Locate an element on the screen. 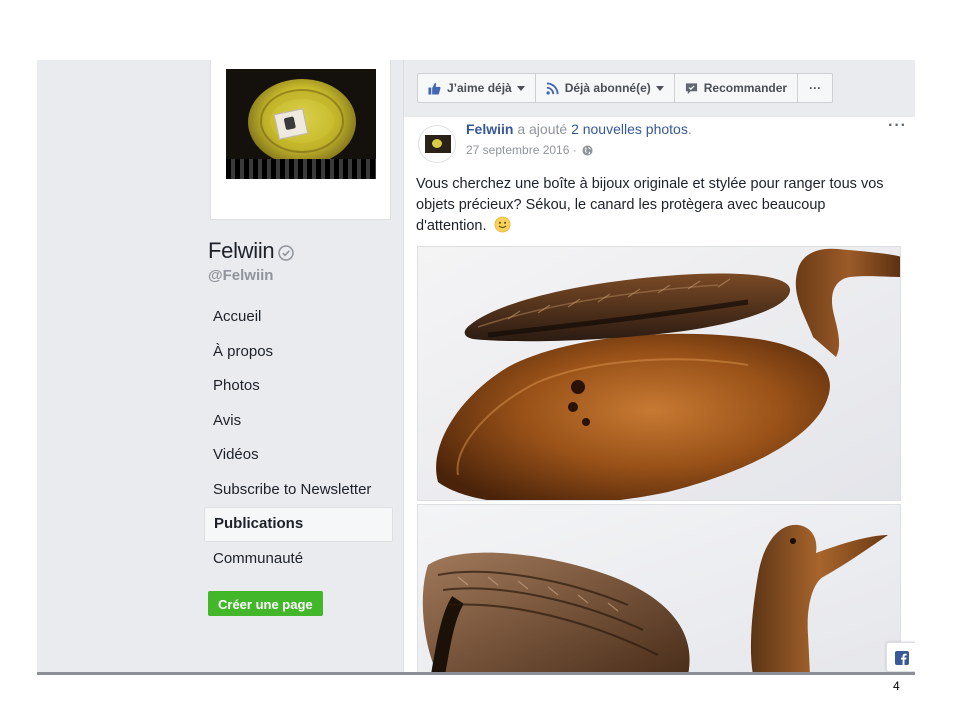 The image size is (960, 720). page-handle: @Felwiin is located at coordinates (240, 275).